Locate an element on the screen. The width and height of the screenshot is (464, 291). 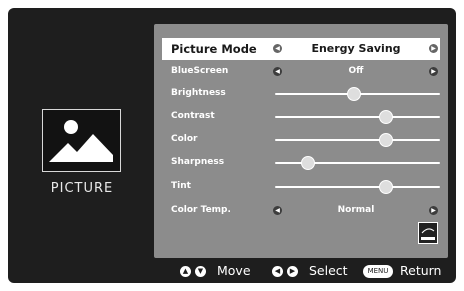
menu-item-bluescreen: BlueScreen ◀ Off ▶ is located at coordinates (301, 72).